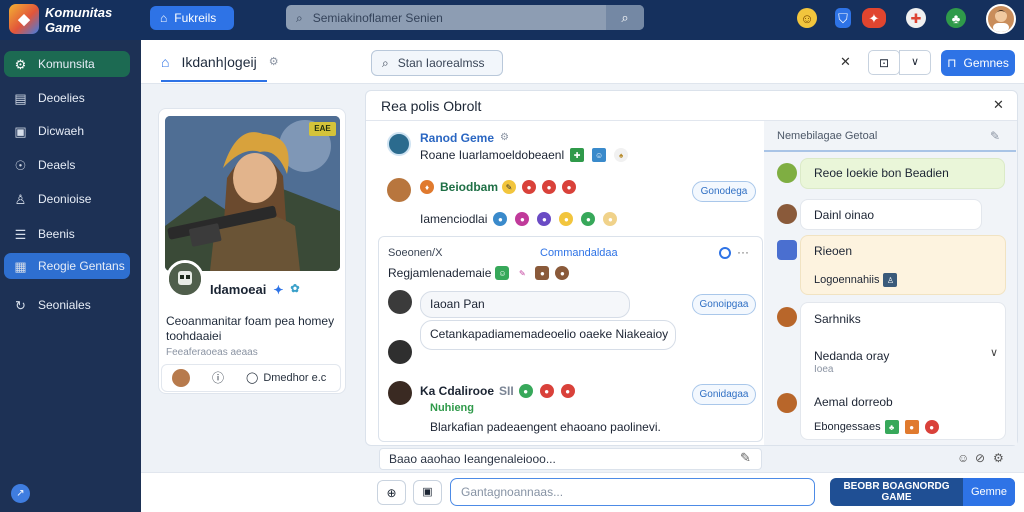 This screenshot has width=1024, height=512. Describe the element at coordinates (457, 391) in the screenshot. I see `message-author: Ka Cdalirooe` at that location.